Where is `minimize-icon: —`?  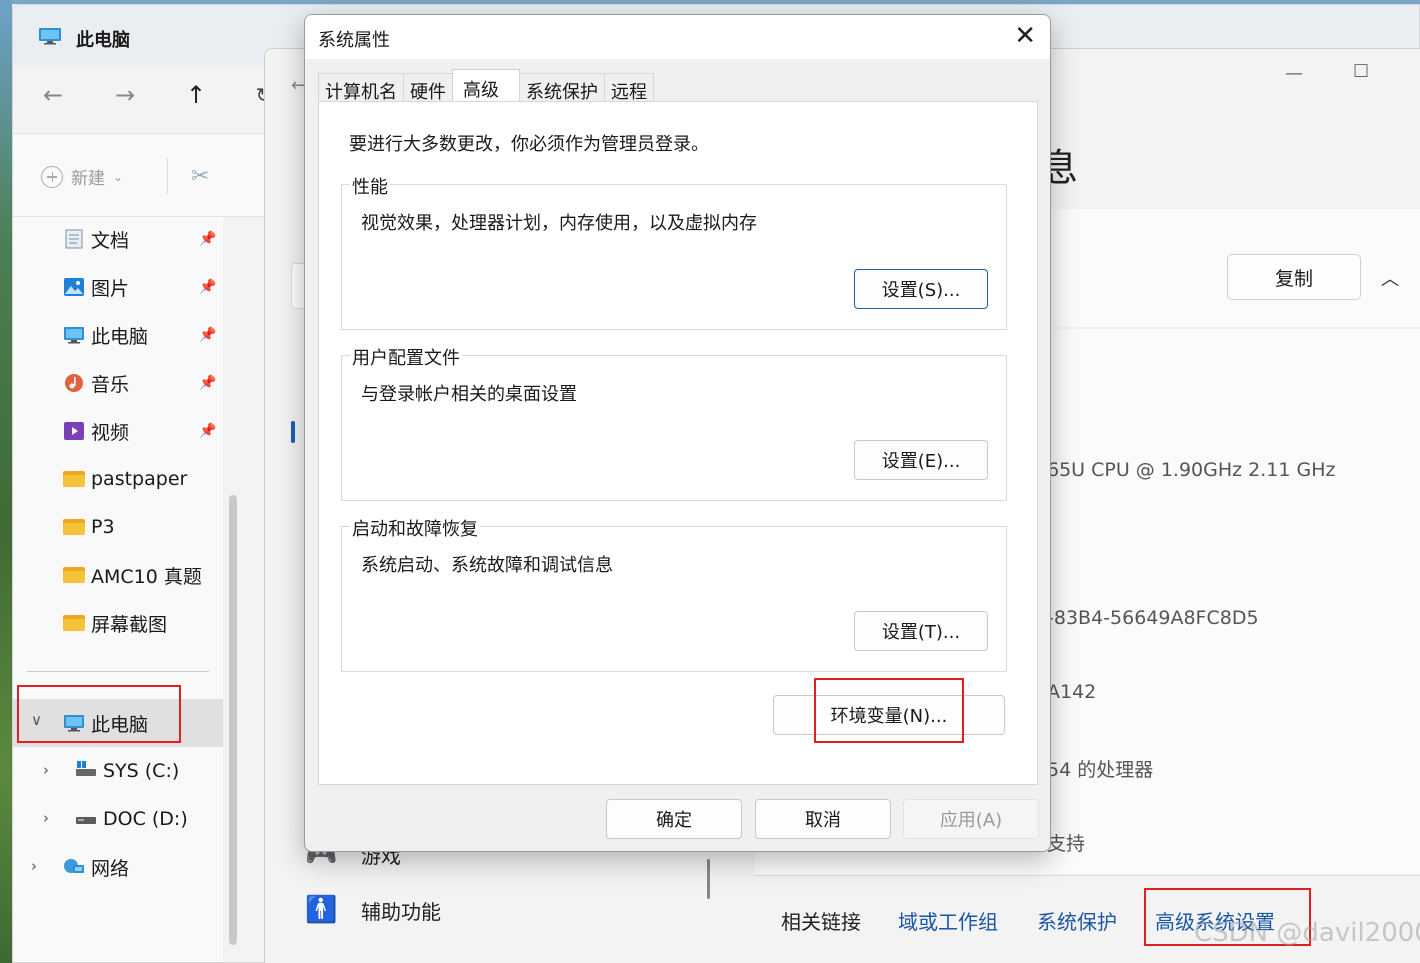 minimize-icon: — is located at coordinates (1294, 73).